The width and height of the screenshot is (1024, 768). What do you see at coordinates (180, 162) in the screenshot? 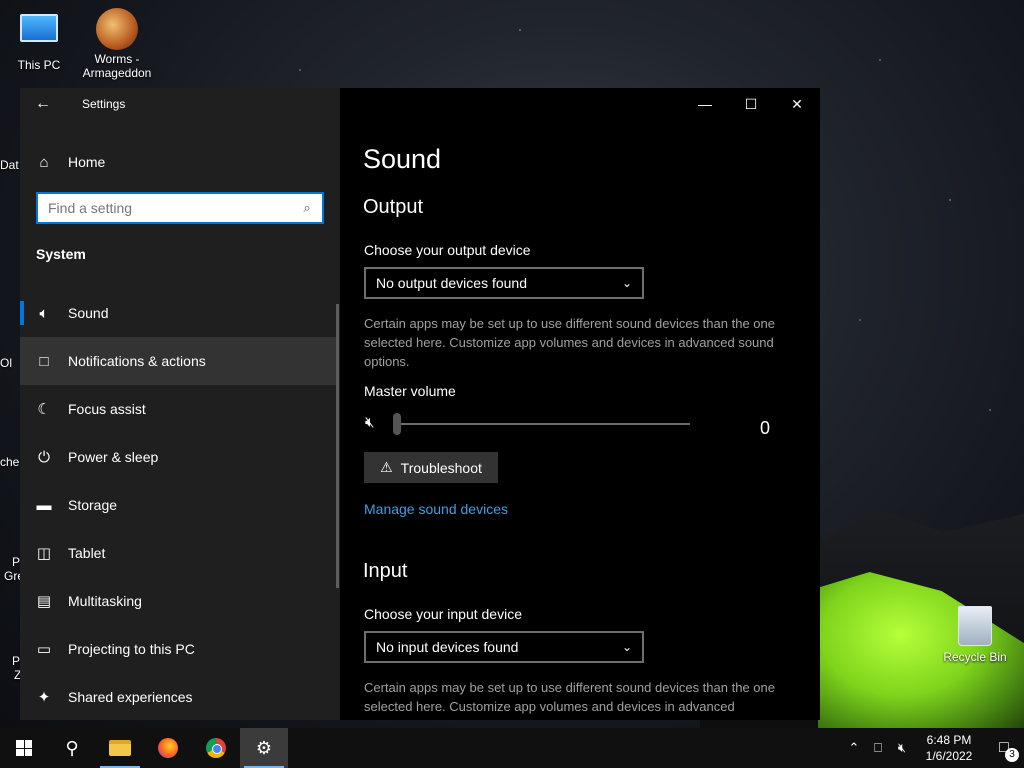
I see `sidebar-item-home: ⌂ Home` at bounding box center [180, 162].